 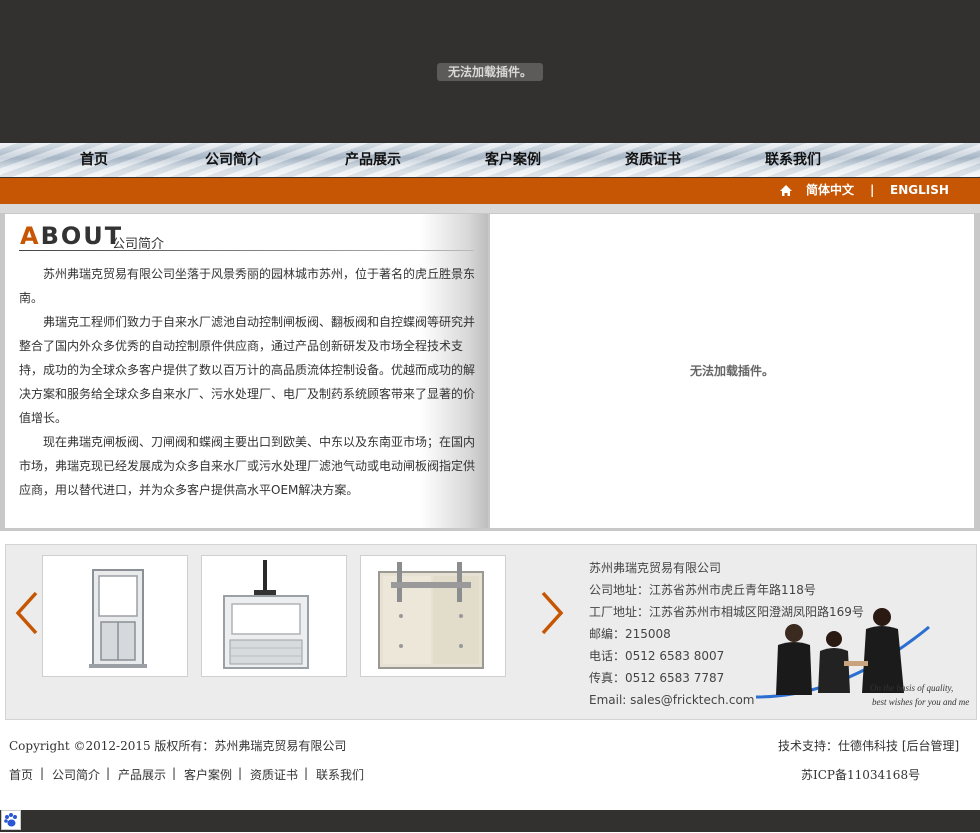 I want to click on footer-link-products: 产品展示, so click(x=142, y=774).